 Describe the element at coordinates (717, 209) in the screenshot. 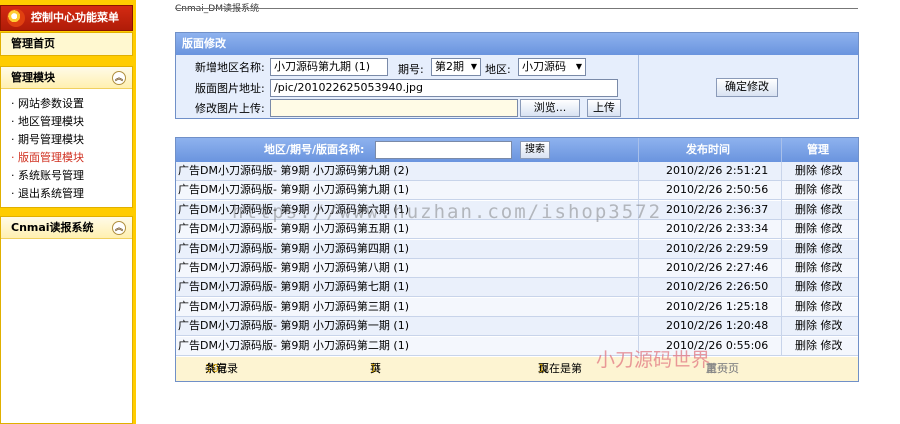

I see `row-date: 2010/2/26 2:36:37` at that location.